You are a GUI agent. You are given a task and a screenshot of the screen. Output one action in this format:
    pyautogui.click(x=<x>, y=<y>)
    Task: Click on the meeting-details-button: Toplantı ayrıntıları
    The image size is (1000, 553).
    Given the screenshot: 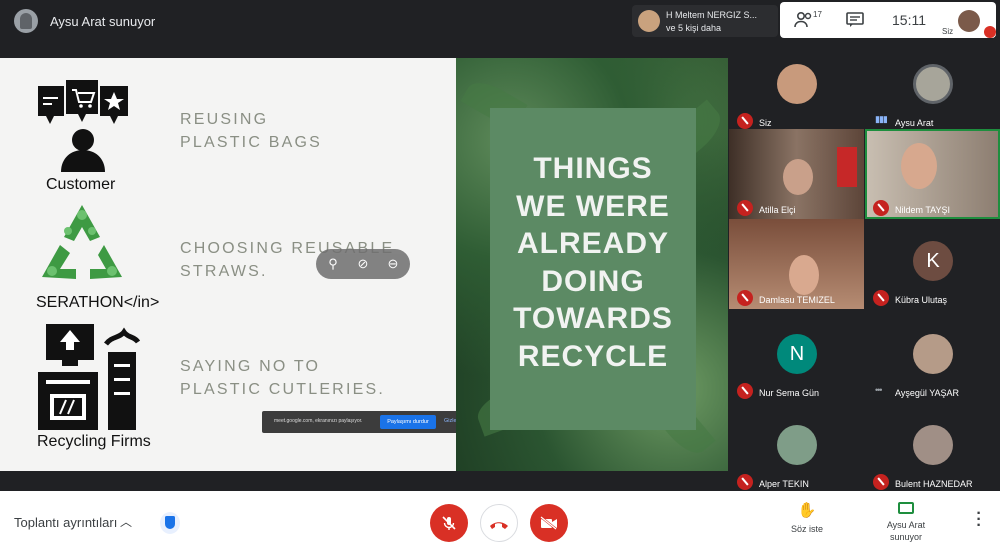 What is the action you would take?
    pyautogui.click(x=65, y=522)
    